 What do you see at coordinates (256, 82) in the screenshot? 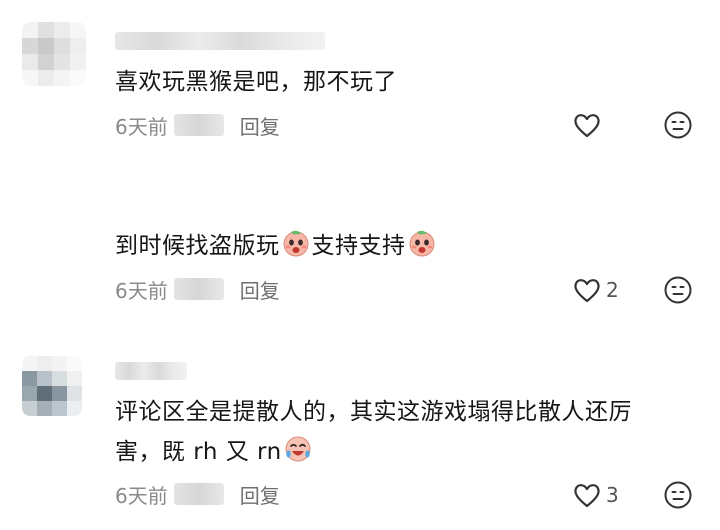
I see `comment-text: 喜欢玩黑猴是吧，那不玩了` at bounding box center [256, 82].